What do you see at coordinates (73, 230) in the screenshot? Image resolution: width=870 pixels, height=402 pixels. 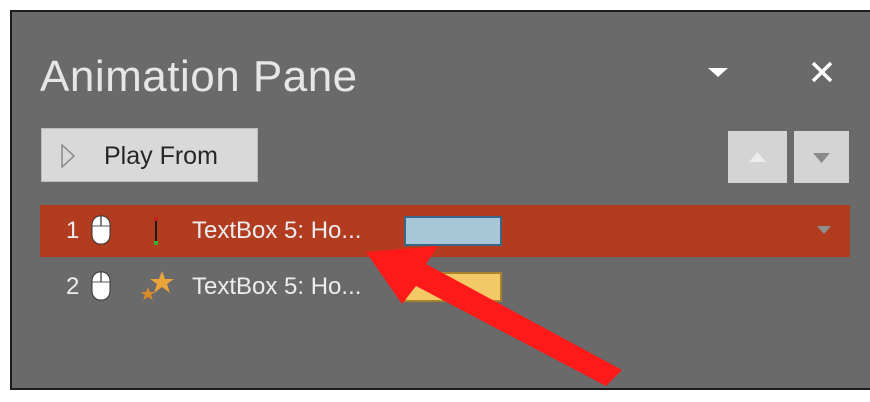 I see `animation-order-number: 1` at bounding box center [73, 230].